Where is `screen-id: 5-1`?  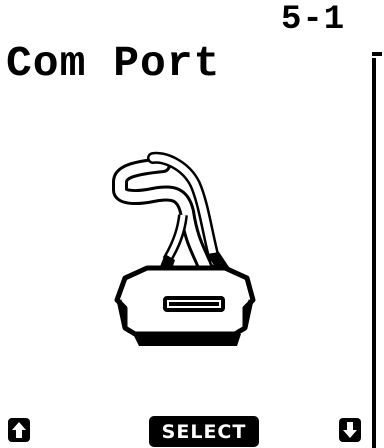 screen-id: 5-1 is located at coordinates (313, 20).